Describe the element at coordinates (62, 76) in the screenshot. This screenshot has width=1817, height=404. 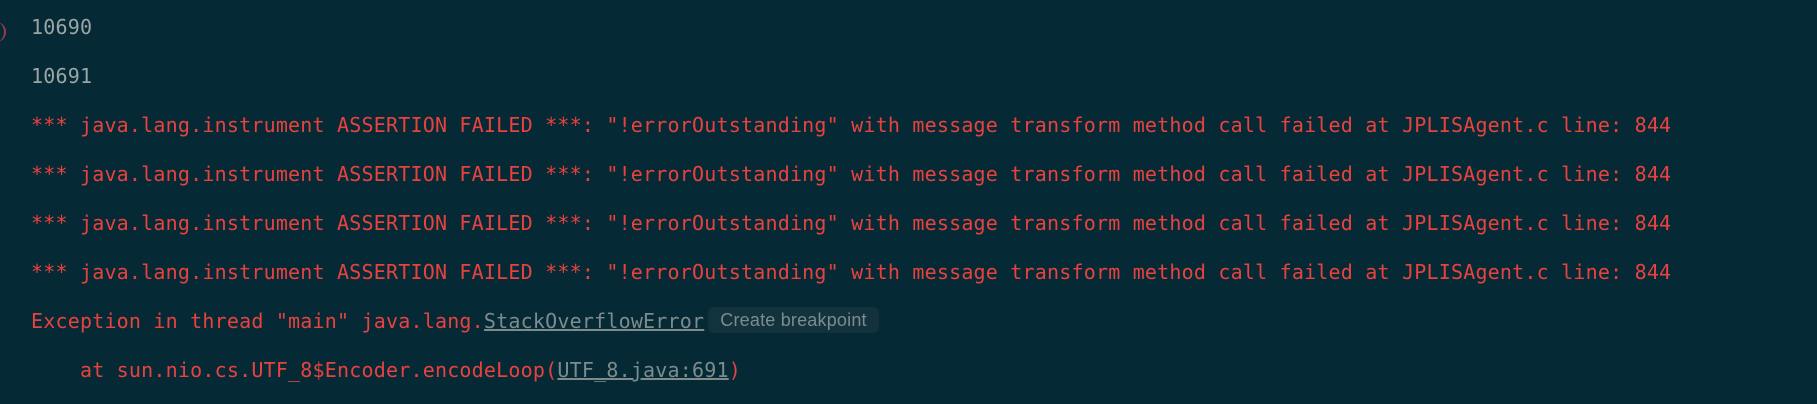
I see `console-line: 10691` at that location.